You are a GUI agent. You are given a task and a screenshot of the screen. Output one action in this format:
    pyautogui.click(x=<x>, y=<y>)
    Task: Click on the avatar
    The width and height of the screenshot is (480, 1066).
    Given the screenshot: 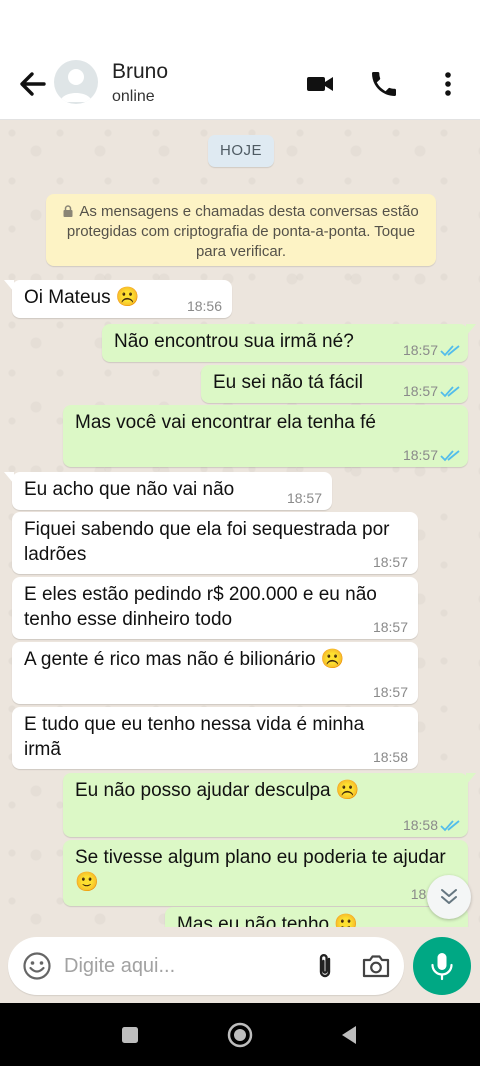 What is the action you would take?
    pyautogui.click(x=76, y=82)
    